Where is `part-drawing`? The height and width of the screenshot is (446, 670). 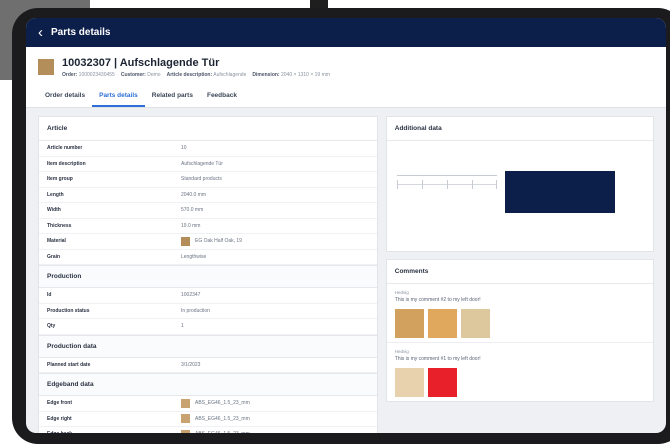 part-drawing is located at coordinates (446, 195).